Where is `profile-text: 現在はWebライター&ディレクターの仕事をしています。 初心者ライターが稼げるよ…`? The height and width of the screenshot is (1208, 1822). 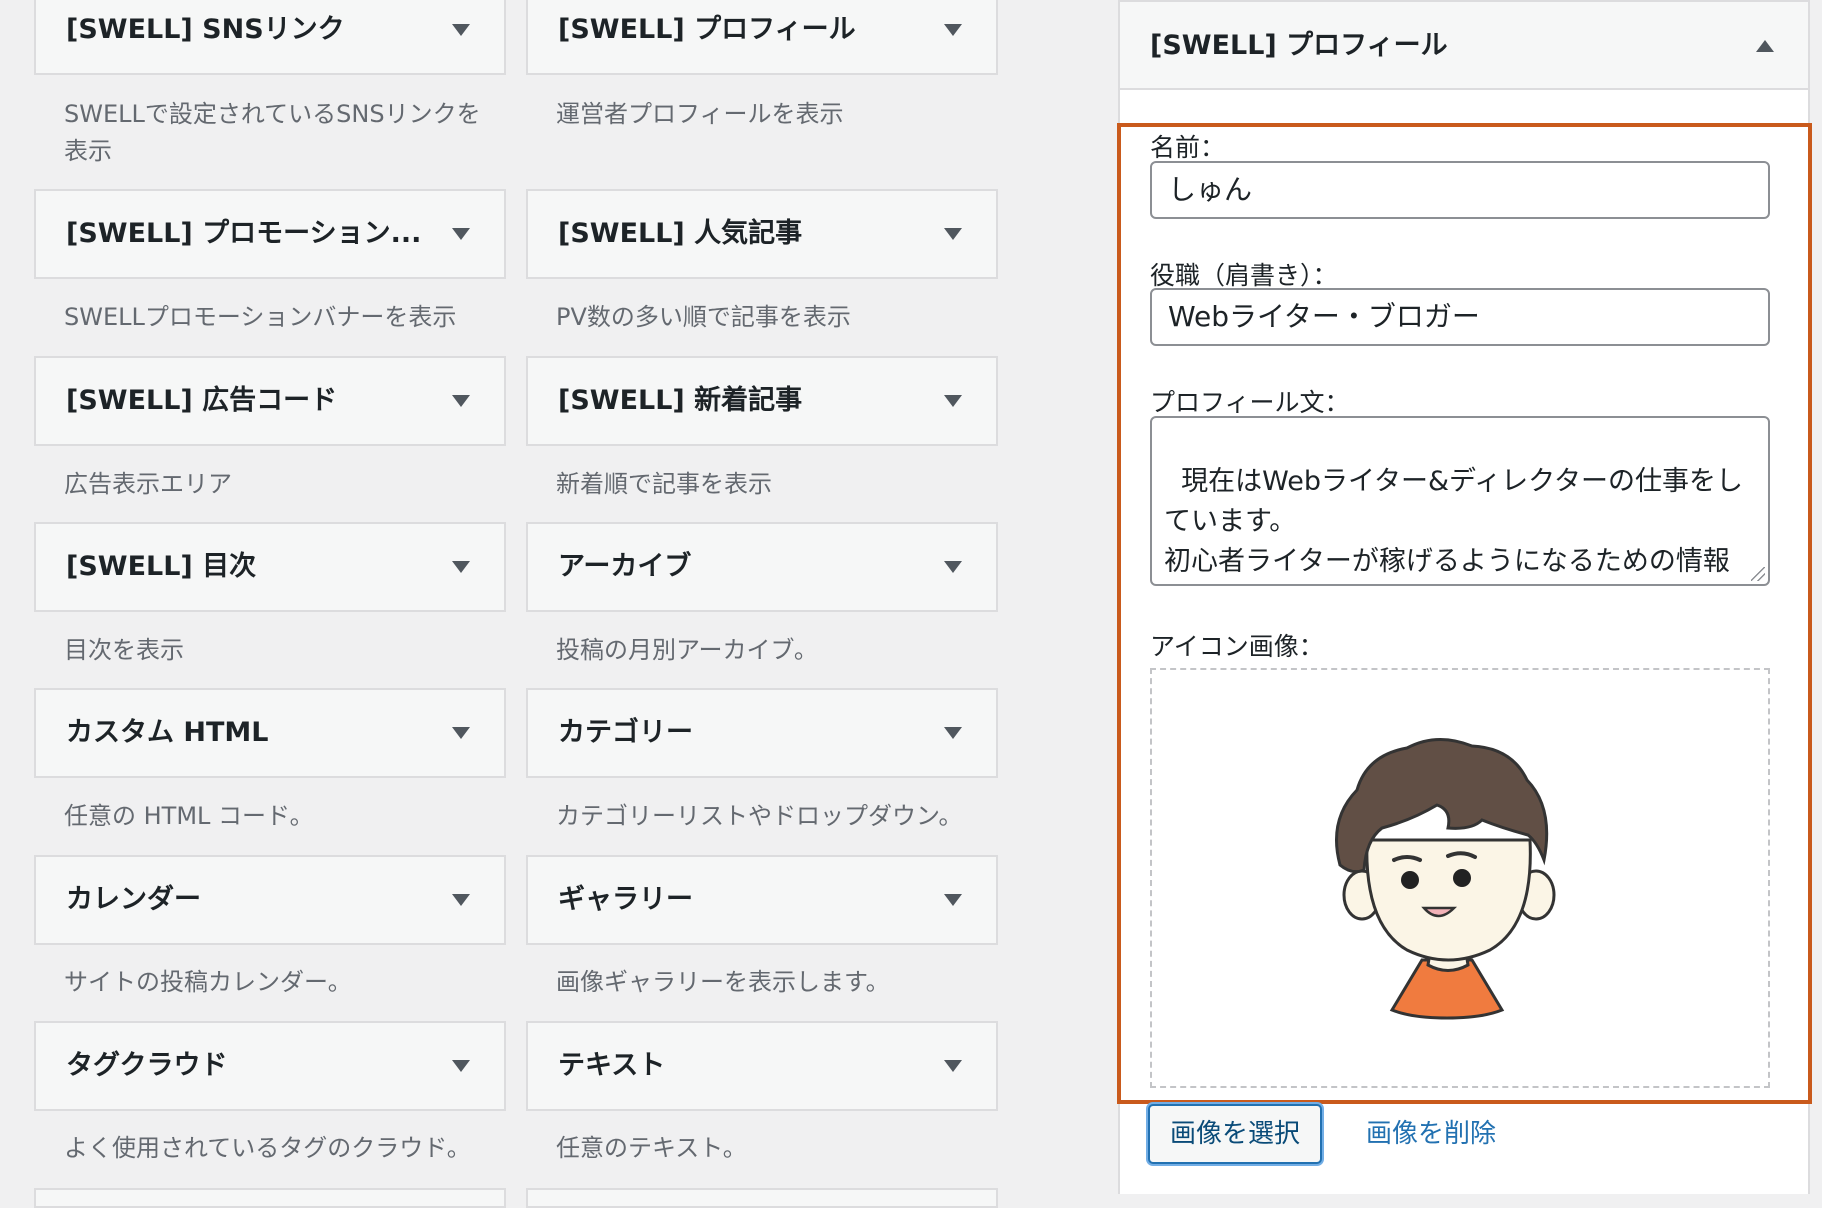
profile-text: 現在はWebライター&ディレクターの仕事をしています。 初心者ライターが稼げるよ… is located at coordinates (1454, 521).